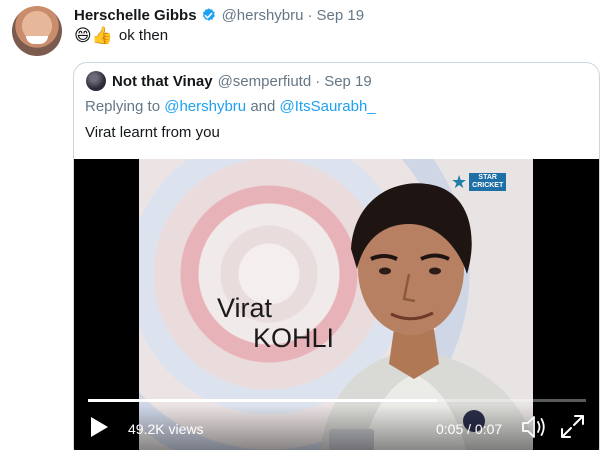  What do you see at coordinates (152, 132) in the screenshot?
I see `quoted-tweet-text: Virat learnt from you` at bounding box center [152, 132].